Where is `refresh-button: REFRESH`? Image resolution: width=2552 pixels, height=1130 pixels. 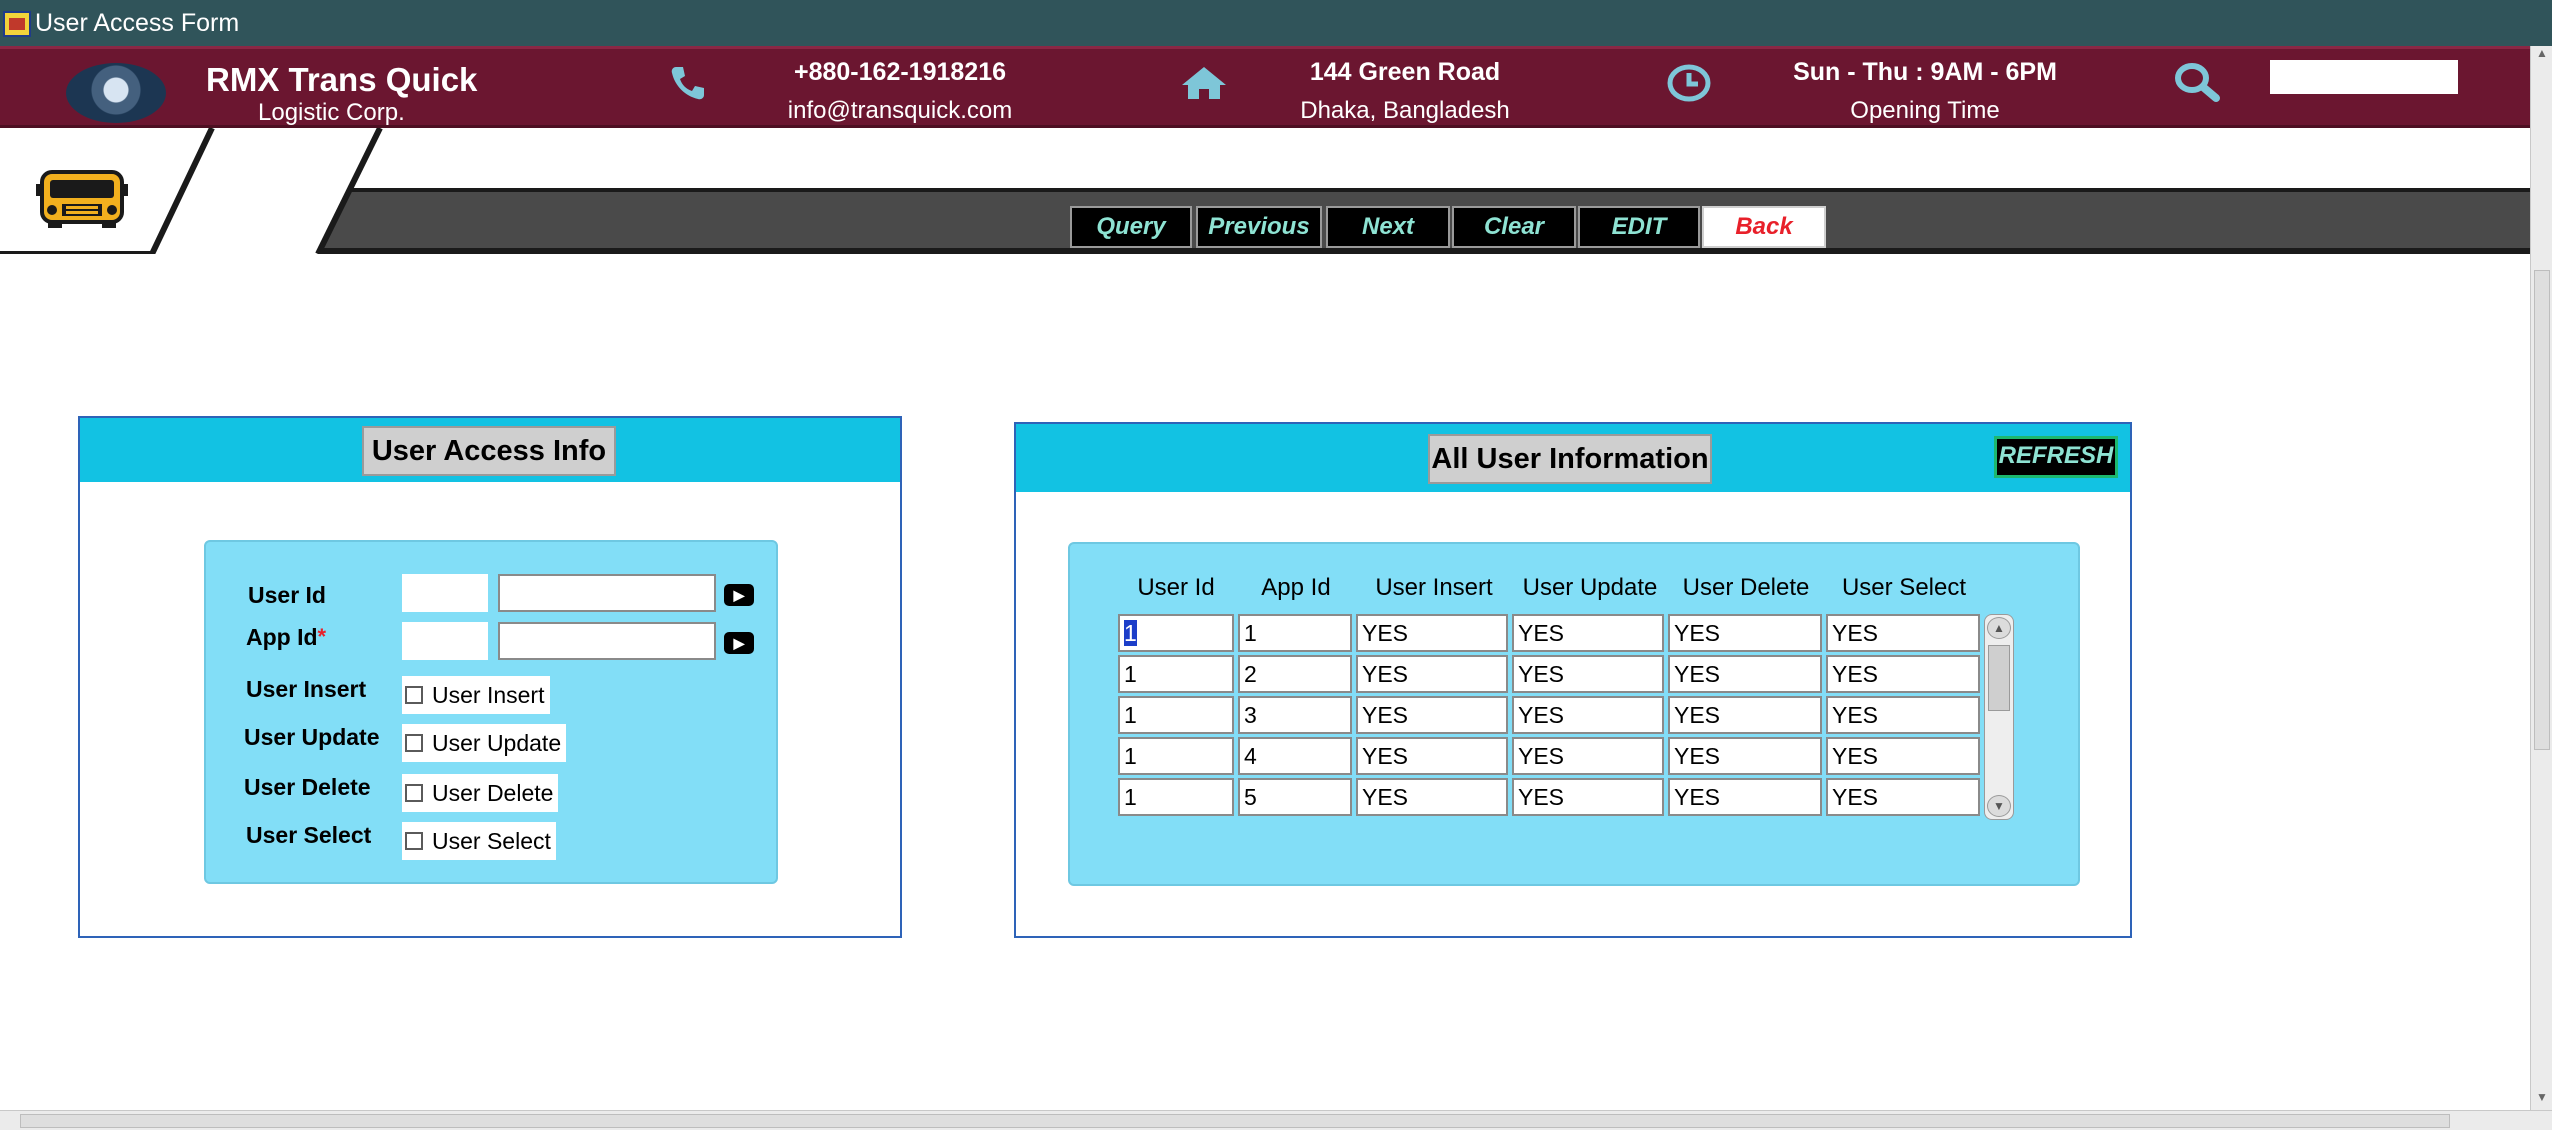 refresh-button: REFRESH is located at coordinates (2056, 457).